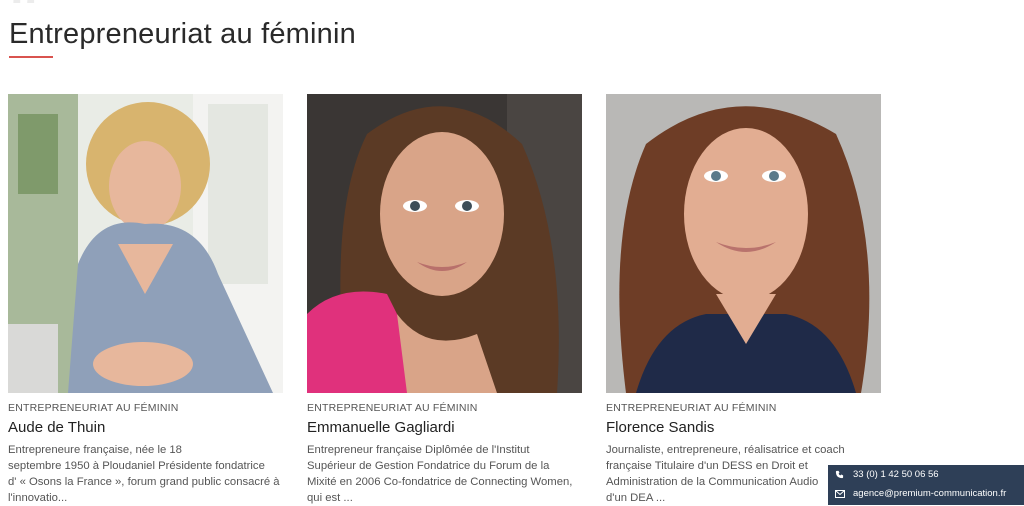 The width and height of the screenshot is (1024, 506). What do you see at coordinates (444, 427) in the screenshot?
I see `card-name: Emmanuelle Gagliardi` at bounding box center [444, 427].